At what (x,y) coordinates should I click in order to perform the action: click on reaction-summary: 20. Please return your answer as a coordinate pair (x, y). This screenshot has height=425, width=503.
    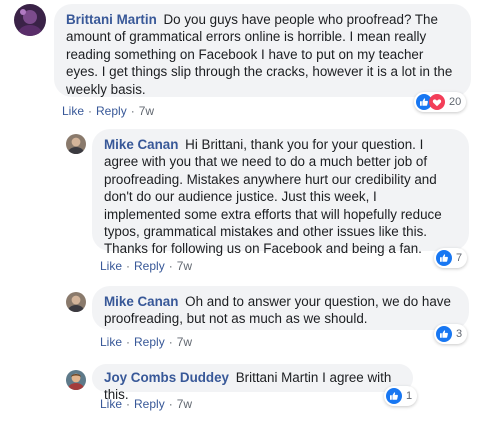
    Looking at the image, I should click on (440, 102).